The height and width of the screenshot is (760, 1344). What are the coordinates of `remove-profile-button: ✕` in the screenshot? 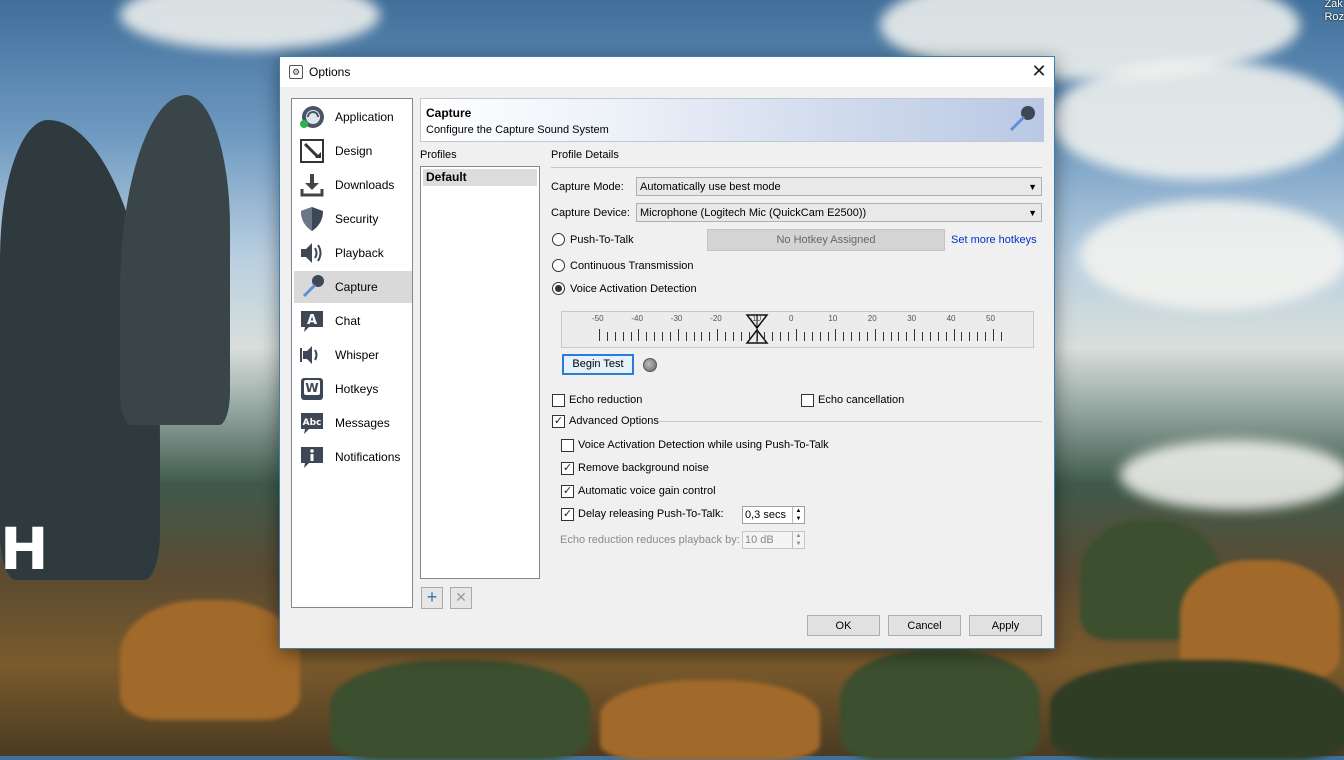 It's located at (461, 598).